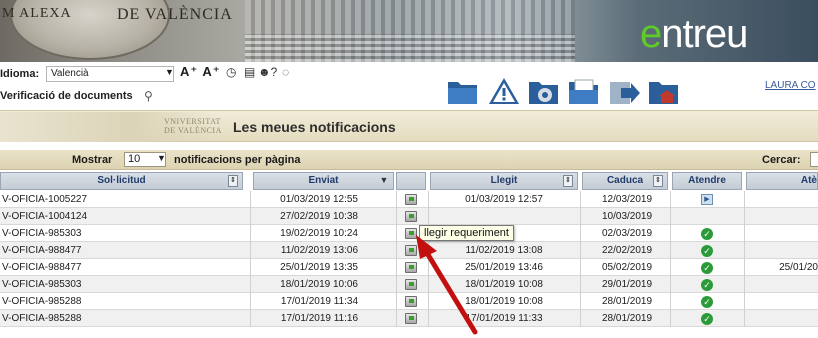  Describe the element at coordinates (707, 199) in the screenshot. I see `attend-button-icon: ▶` at that location.